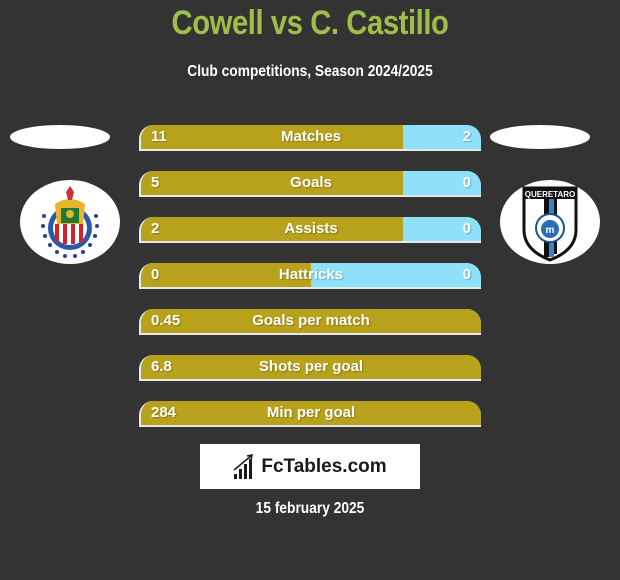 The image size is (620, 580). I want to click on stat-label: Min per goal, so click(311, 412).